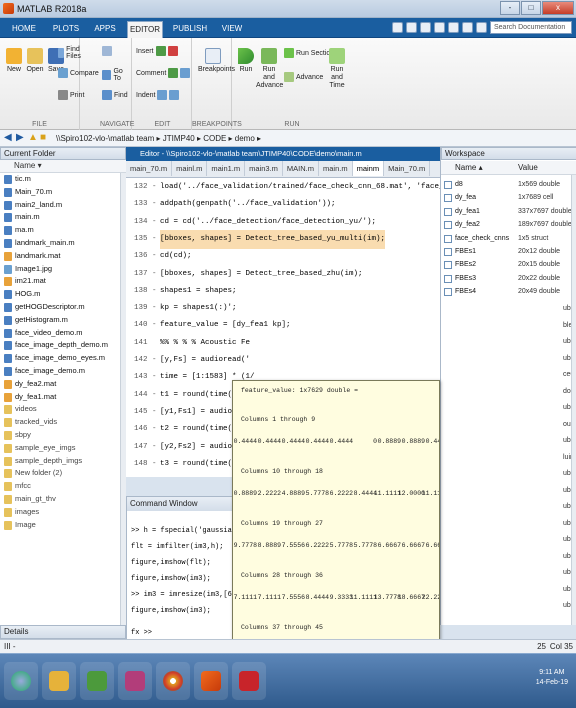 The height and width of the screenshot is (708, 576). What do you see at coordinates (66, 29) in the screenshot?
I see `tab-plots: PLOTS` at bounding box center [66, 29].